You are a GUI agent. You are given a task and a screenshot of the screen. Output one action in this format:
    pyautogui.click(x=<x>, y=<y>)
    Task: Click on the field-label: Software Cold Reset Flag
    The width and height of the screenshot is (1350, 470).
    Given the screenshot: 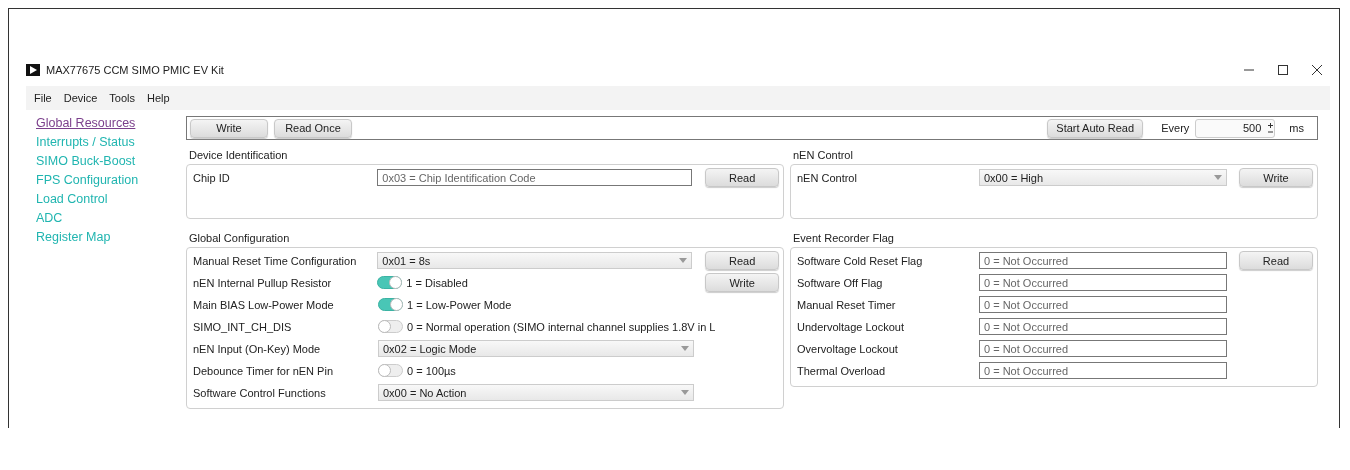 What is the action you would take?
    pyautogui.click(x=860, y=260)
    